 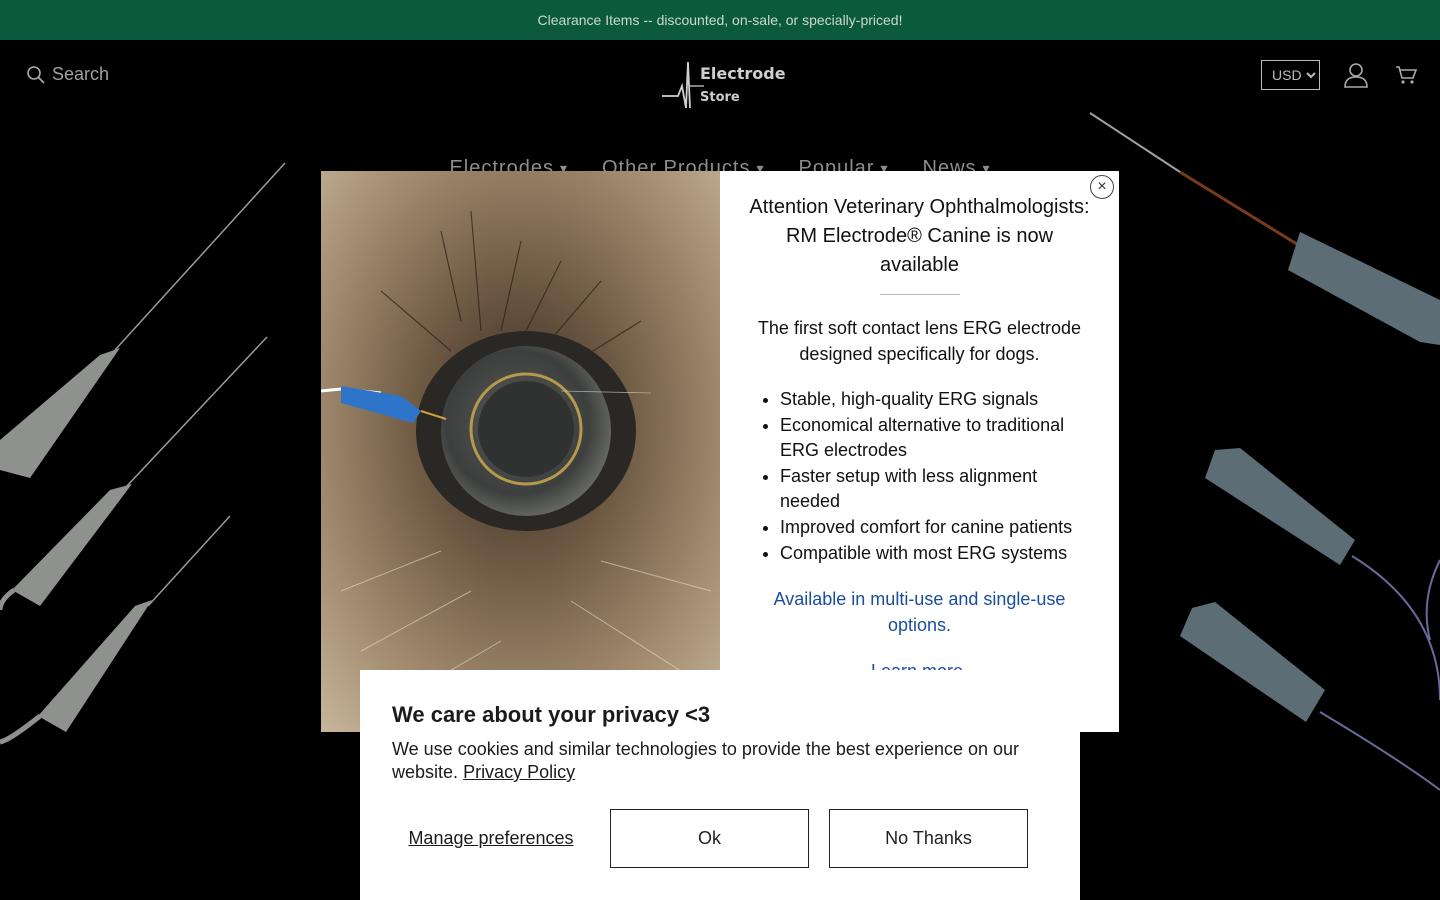 I want to click on logo-text-store: Store, so click(x=720, y=97).